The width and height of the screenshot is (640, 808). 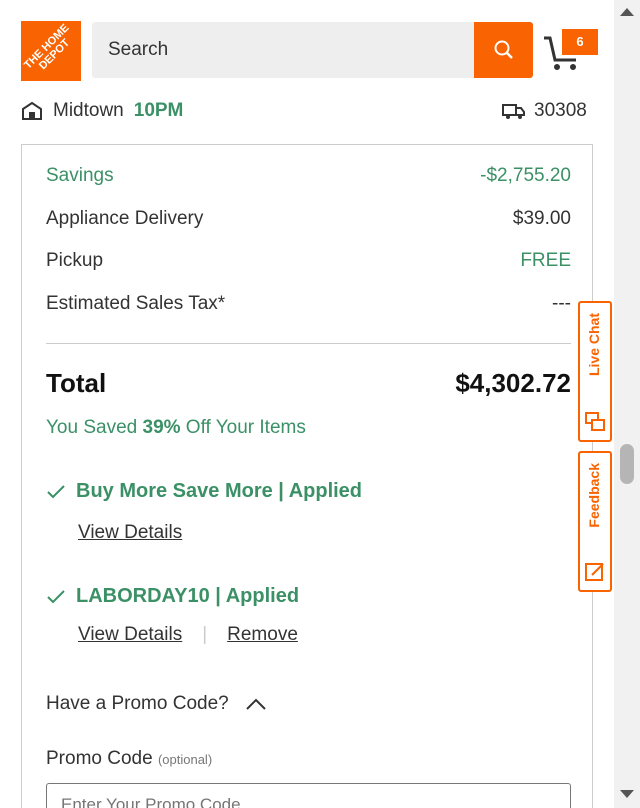 What do you see at coordinates (545, 260) in the screenshot?
I see `pickup-value: FREE` at bounding box center [545, 260].